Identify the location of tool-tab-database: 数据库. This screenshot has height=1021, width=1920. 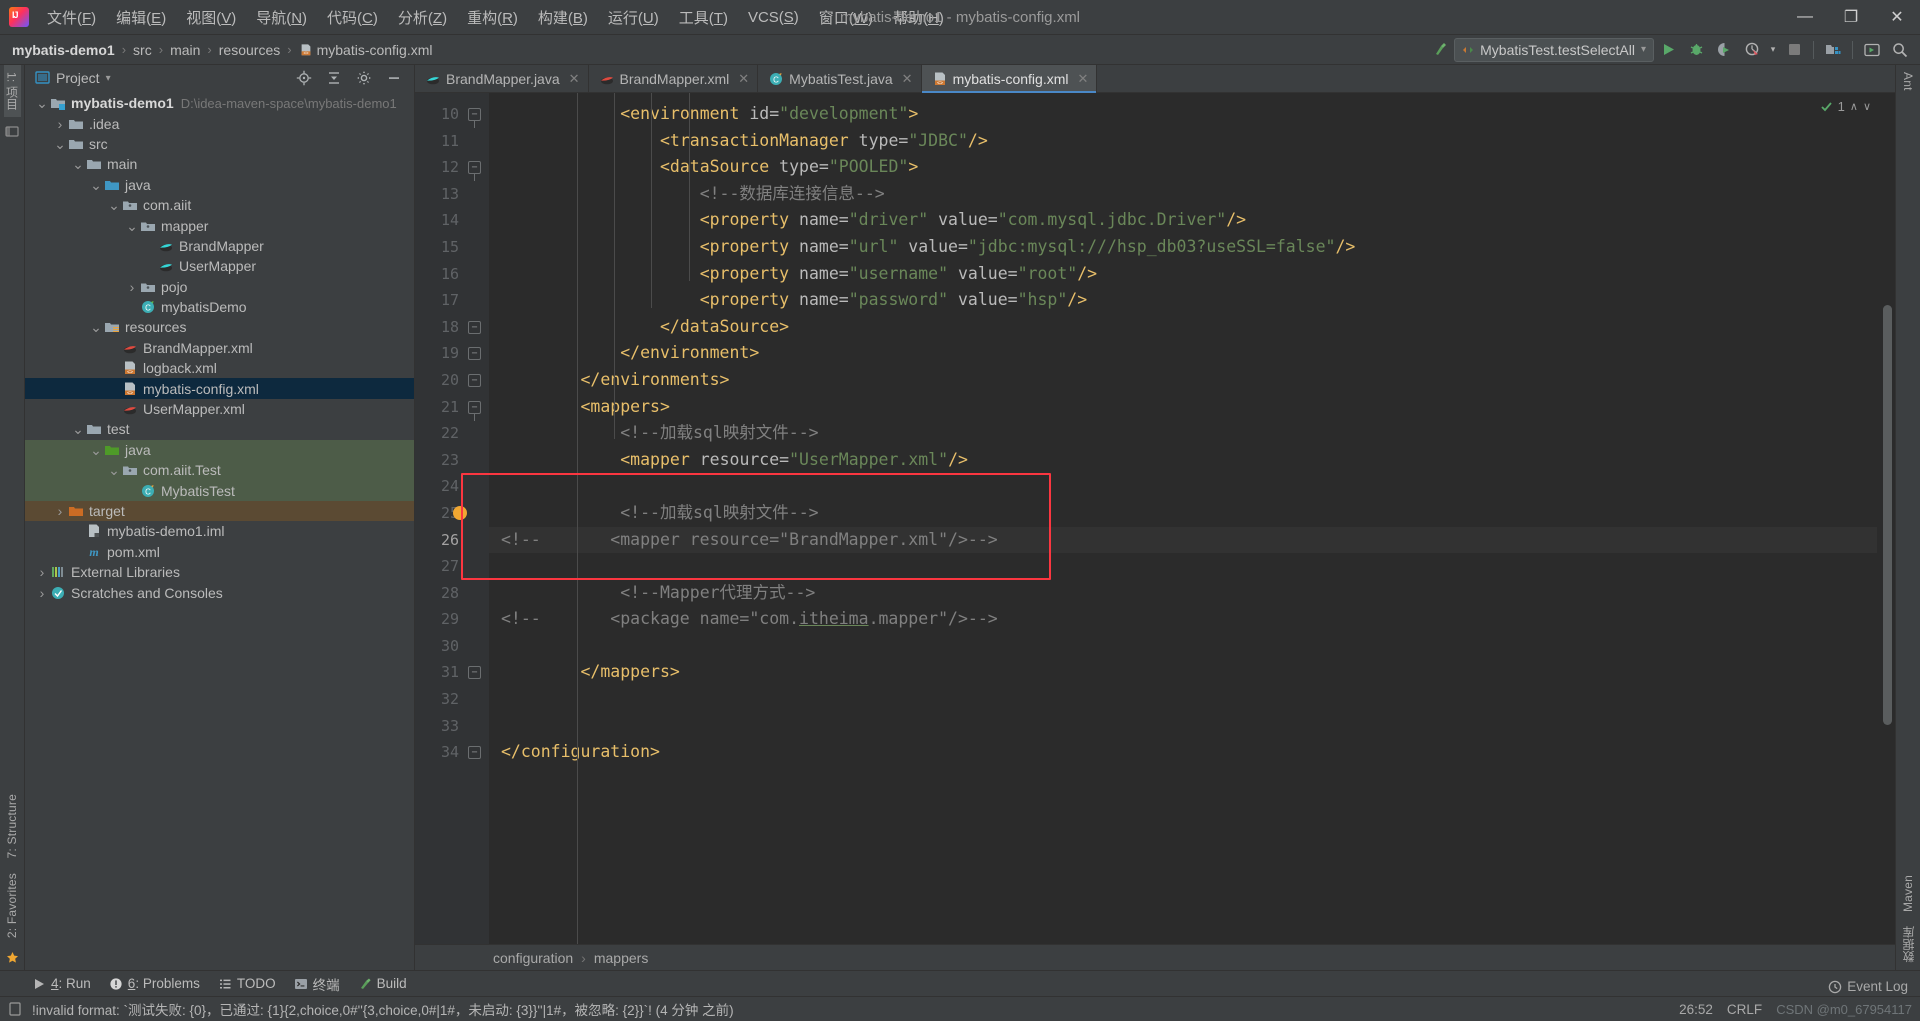
(1908, 944).